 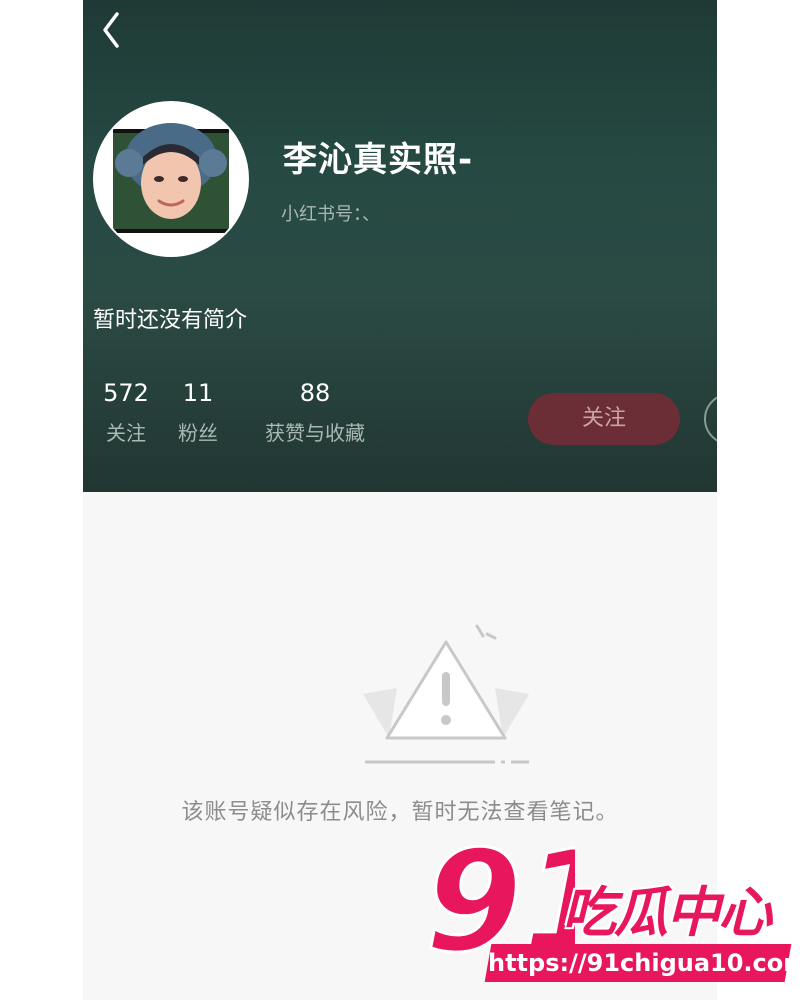 What do you see at coordinates (330, 214) in the screenshot?
I see `profile-id: 小红书号：、` at bounding box center [330, 214].